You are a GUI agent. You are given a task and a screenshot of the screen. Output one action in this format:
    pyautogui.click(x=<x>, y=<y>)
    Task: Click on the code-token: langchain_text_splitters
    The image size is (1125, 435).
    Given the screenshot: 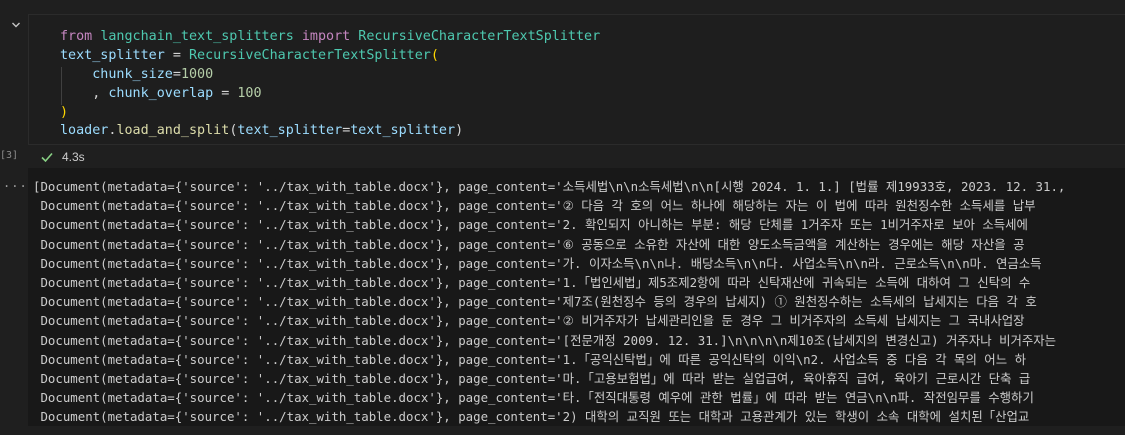 What is the action you would take?
    pyautogui.click(x=197, y=36)
    